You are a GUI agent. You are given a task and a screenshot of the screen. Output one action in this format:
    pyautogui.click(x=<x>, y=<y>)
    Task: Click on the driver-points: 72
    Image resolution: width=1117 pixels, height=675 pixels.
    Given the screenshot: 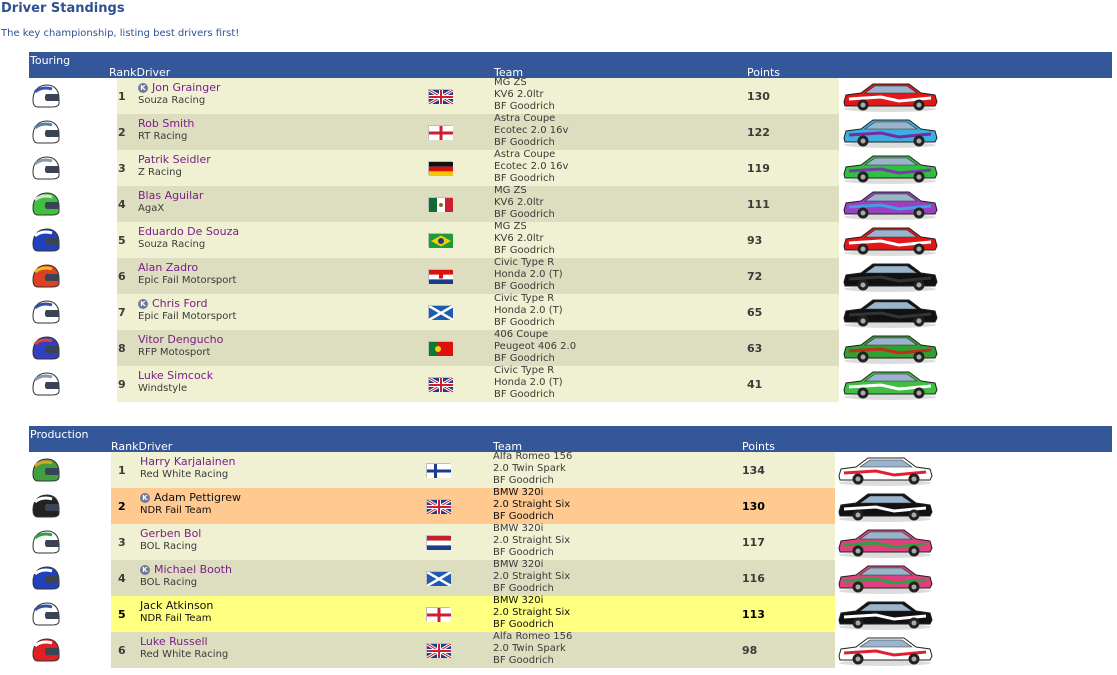 What is the action you would take?
    pyautogui.click(x=755, y=276)
    